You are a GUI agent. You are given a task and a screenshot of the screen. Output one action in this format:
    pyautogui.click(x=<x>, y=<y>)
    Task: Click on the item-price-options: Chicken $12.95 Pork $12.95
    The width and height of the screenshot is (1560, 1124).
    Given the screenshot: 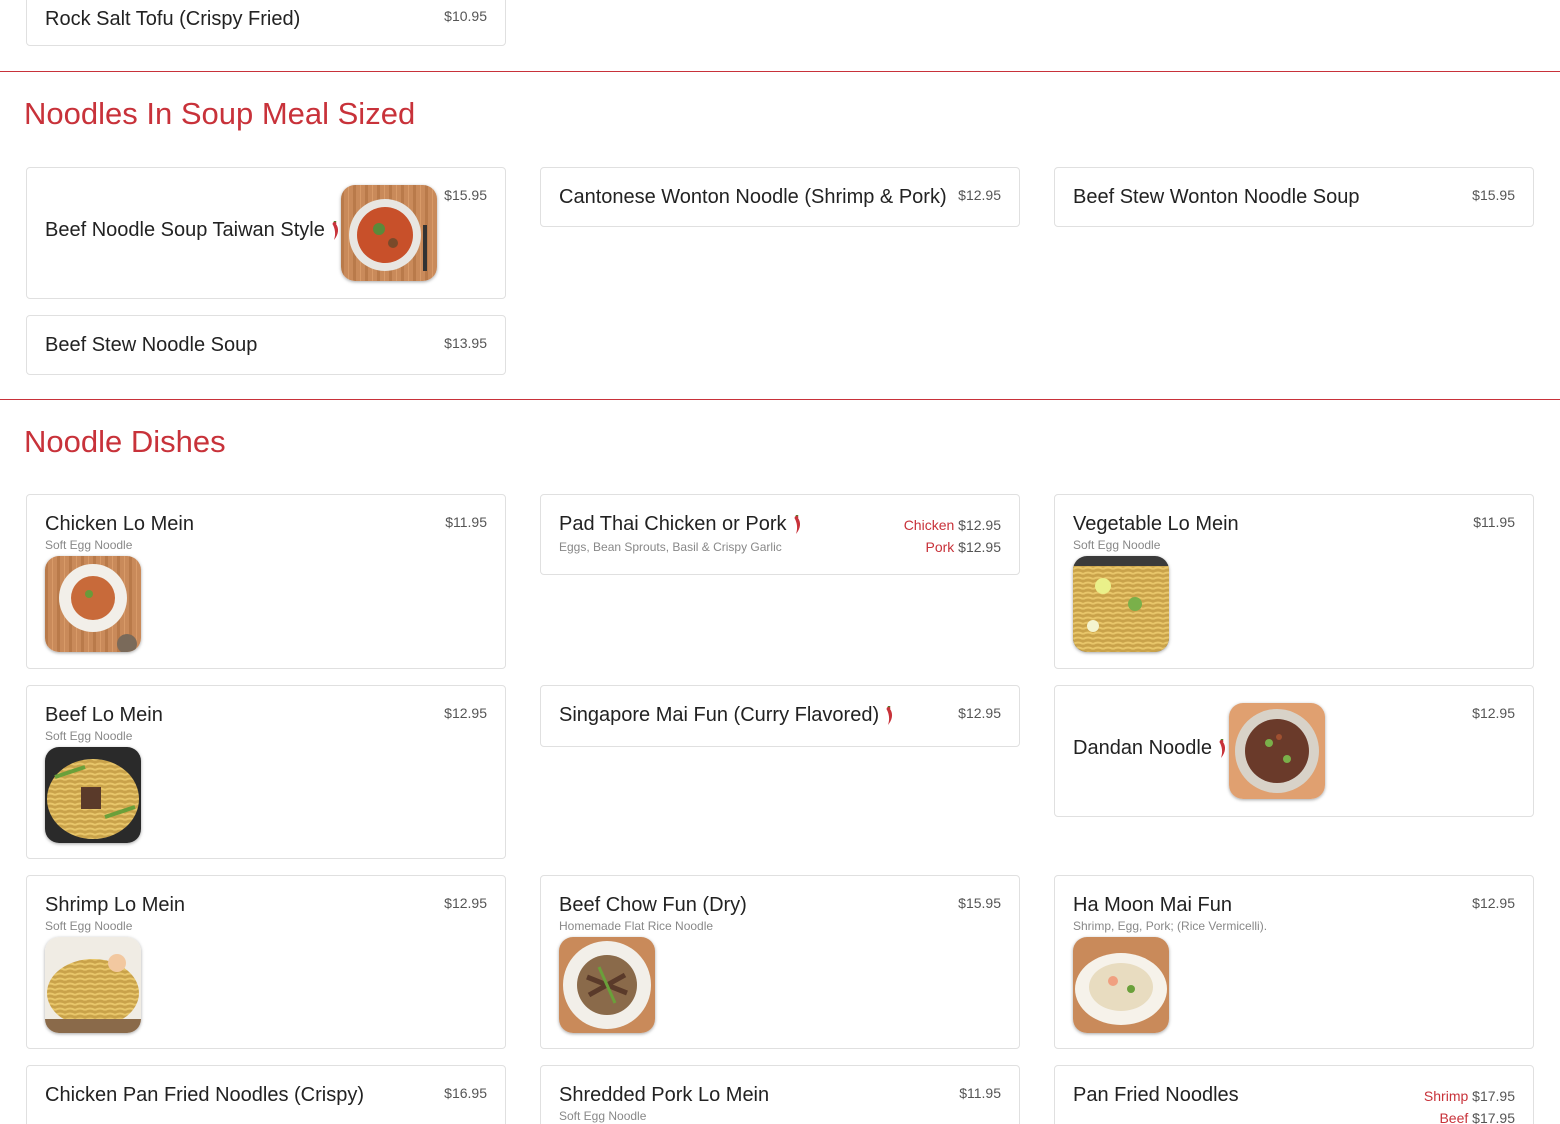 What is the action you would take?
    pyautogui.click(x=952, y=536)
    